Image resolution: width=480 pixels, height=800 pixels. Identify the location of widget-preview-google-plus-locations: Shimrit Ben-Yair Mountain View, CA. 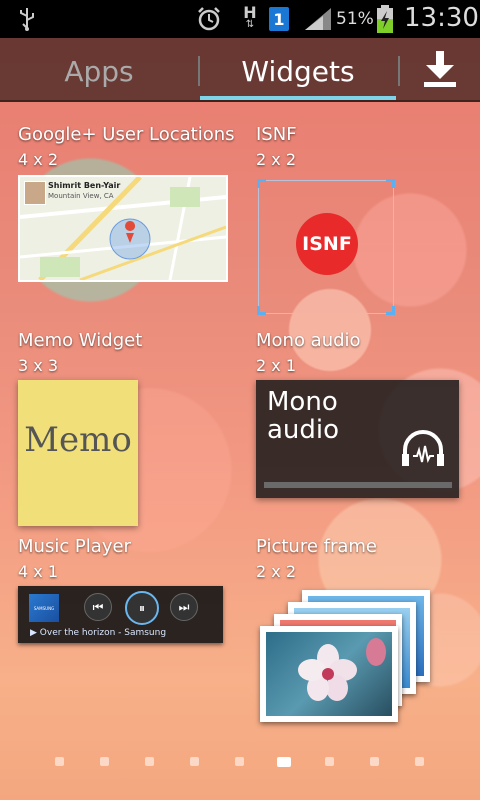
(123, 228).